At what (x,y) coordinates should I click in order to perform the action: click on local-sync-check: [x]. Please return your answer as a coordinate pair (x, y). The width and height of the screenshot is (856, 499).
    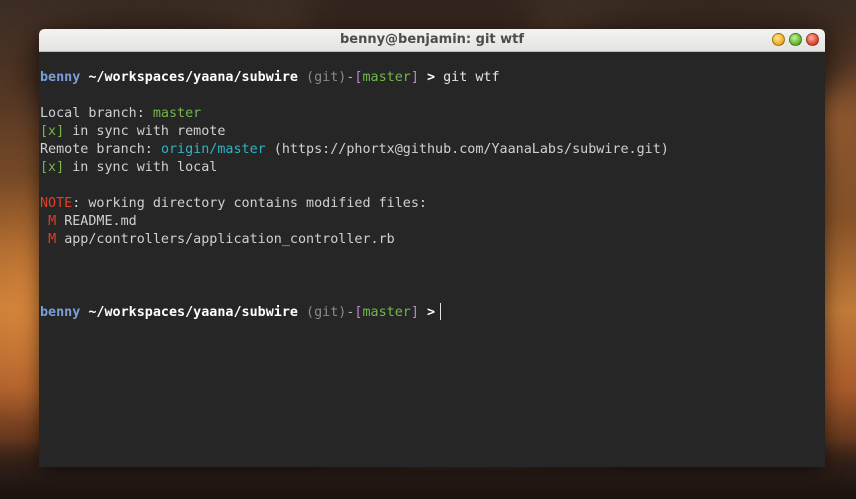
    Looking at the image, I should click on (52, 131).